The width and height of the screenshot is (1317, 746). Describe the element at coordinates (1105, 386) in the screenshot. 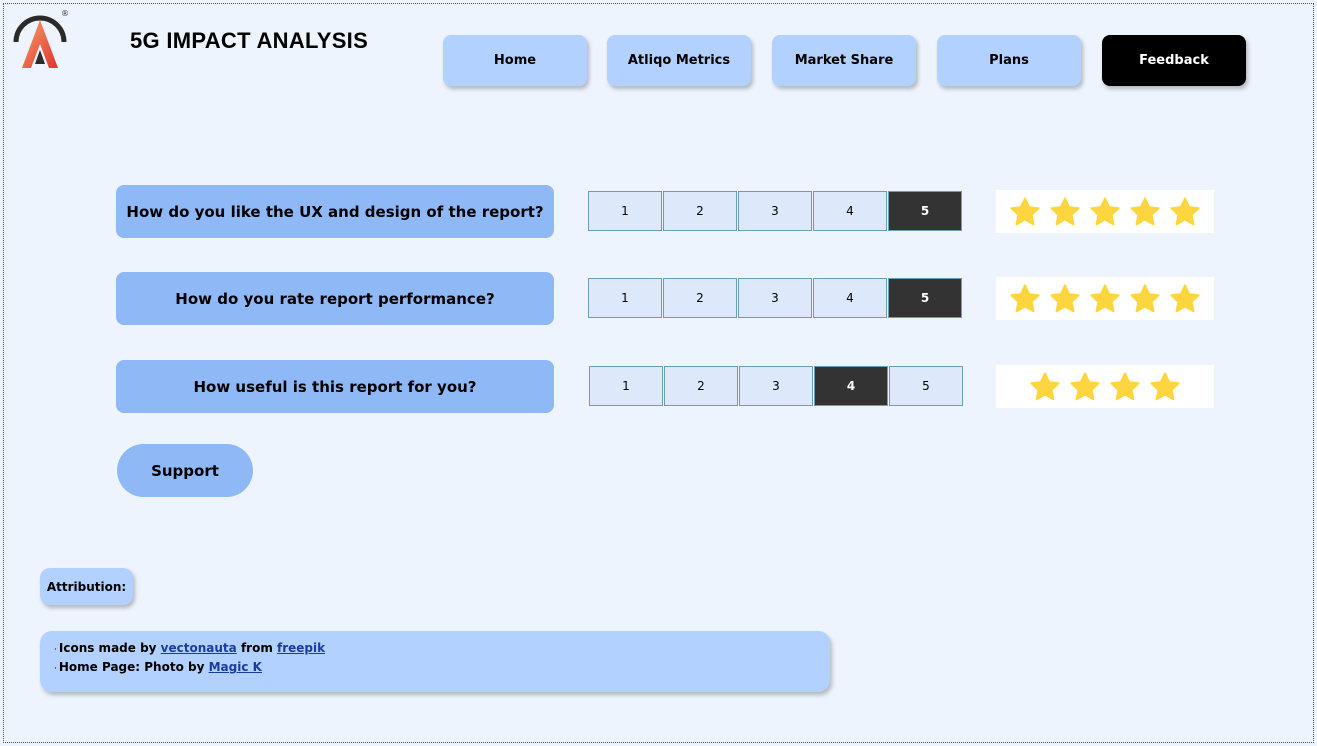

I see `star-rating-usefulness` at that location.